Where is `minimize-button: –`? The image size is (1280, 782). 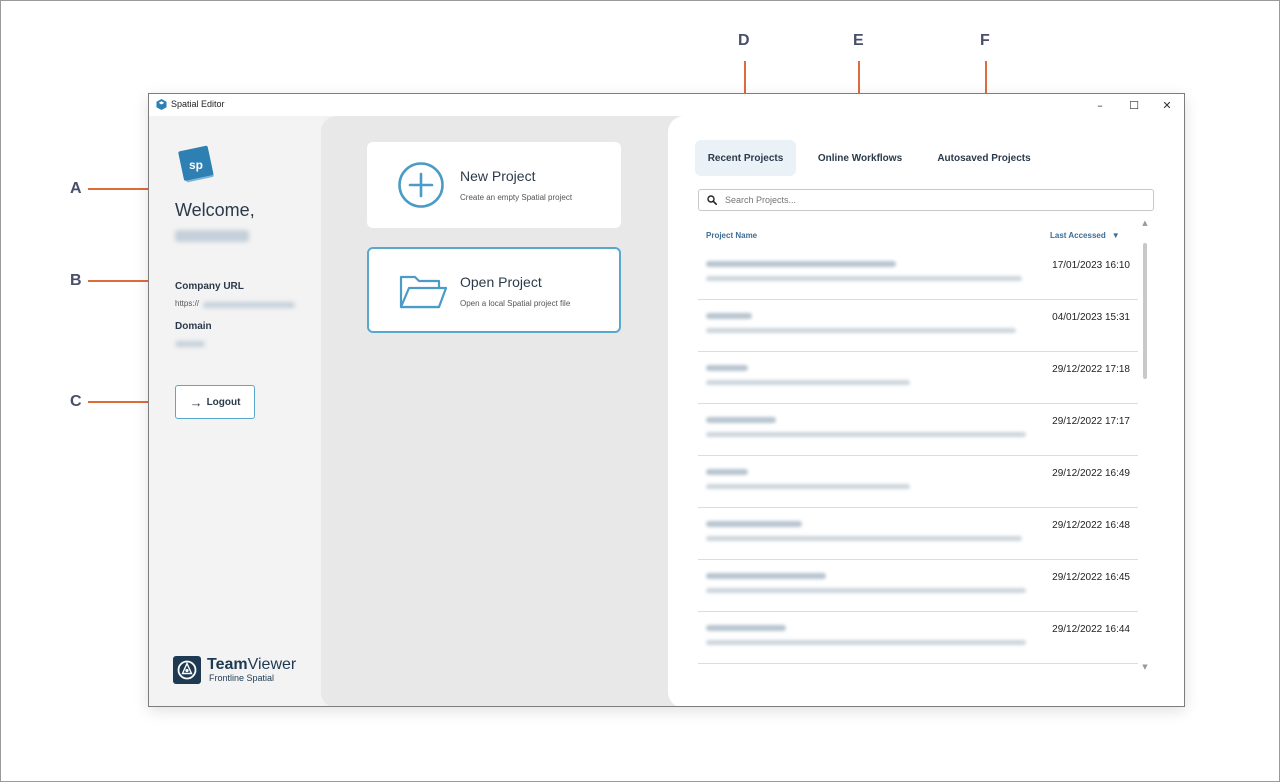
minimize-button: – is located at coordinates (1100, 105).